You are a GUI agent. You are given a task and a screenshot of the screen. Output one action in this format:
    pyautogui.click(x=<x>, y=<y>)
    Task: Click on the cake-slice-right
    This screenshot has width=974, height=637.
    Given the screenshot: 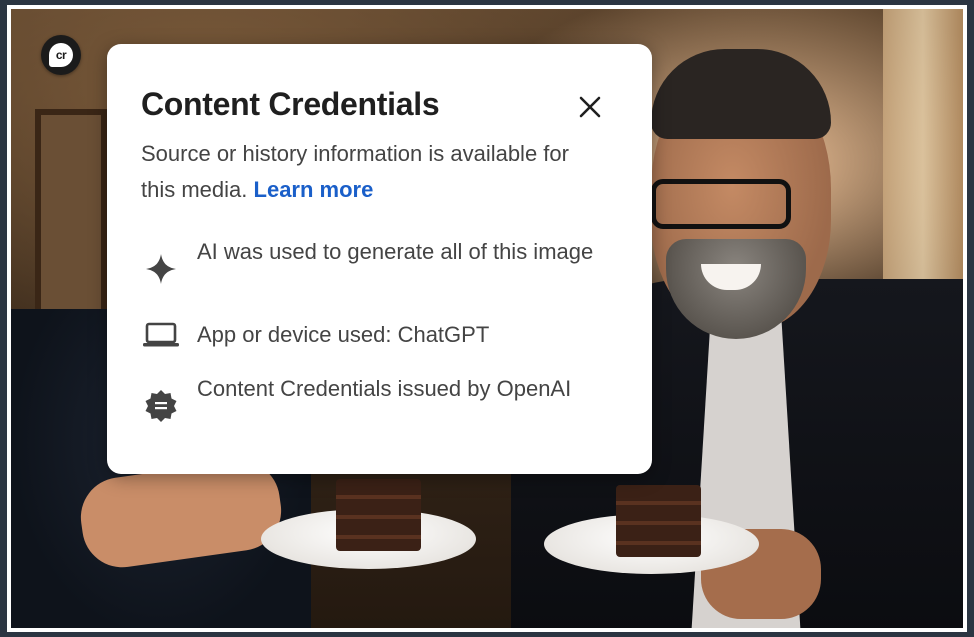 What is the action you would take?
    pyautogui.click(x=658, y=521)
    